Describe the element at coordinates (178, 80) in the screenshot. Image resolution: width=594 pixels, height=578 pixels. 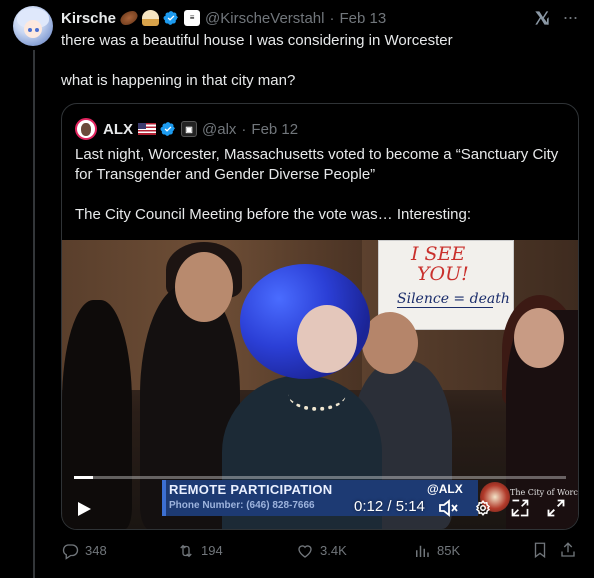
I see `post-line-2: what is happening in that city man?` at that location.